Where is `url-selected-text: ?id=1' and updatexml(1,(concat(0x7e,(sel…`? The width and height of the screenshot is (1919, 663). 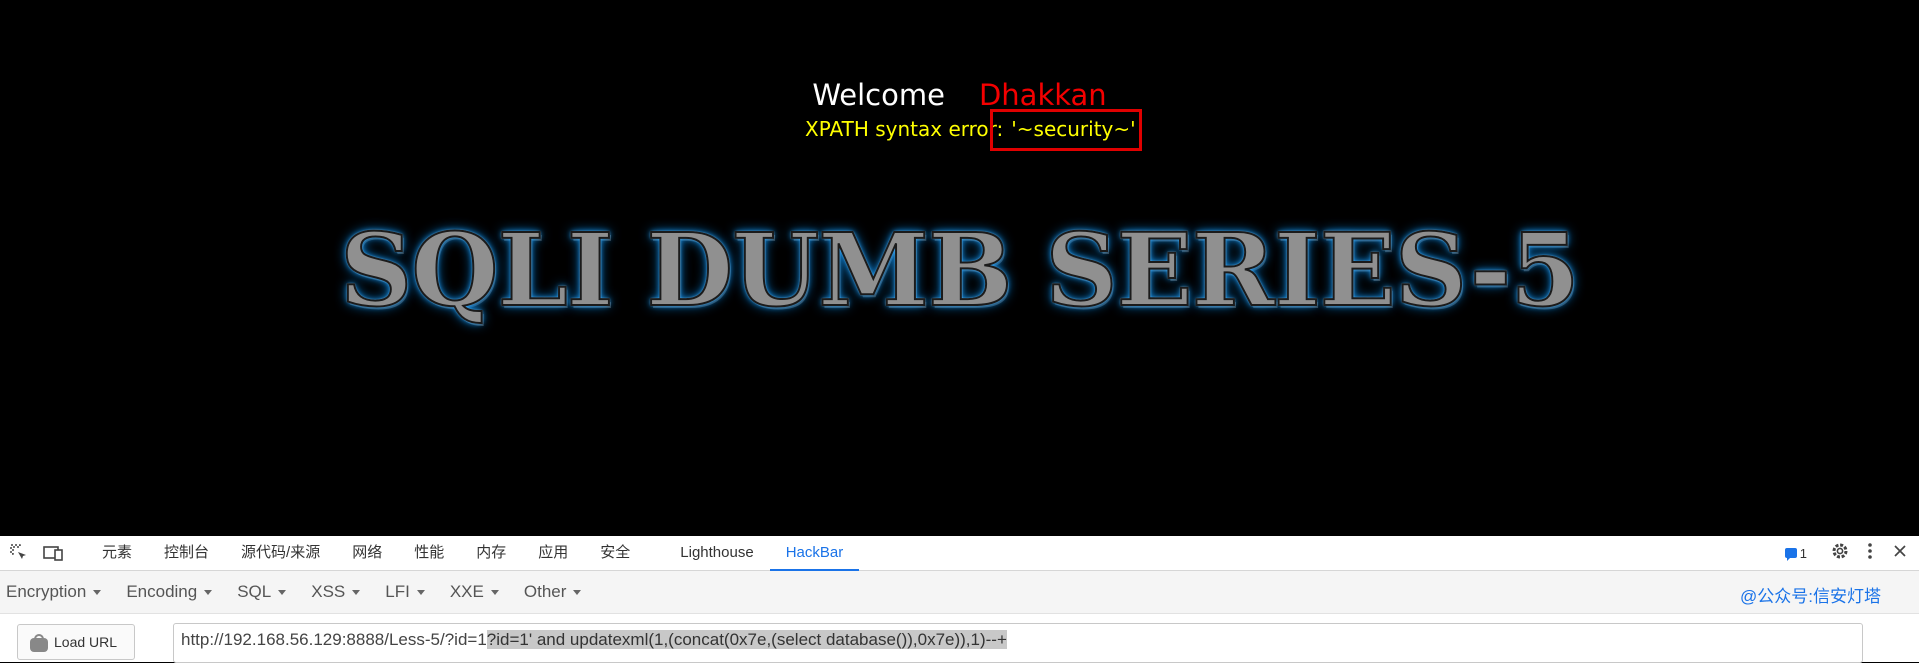
url-selected-text: ?id=1' and updatexml(1,(concat(0x7e,(sel… is located at coordinates (746, 639).